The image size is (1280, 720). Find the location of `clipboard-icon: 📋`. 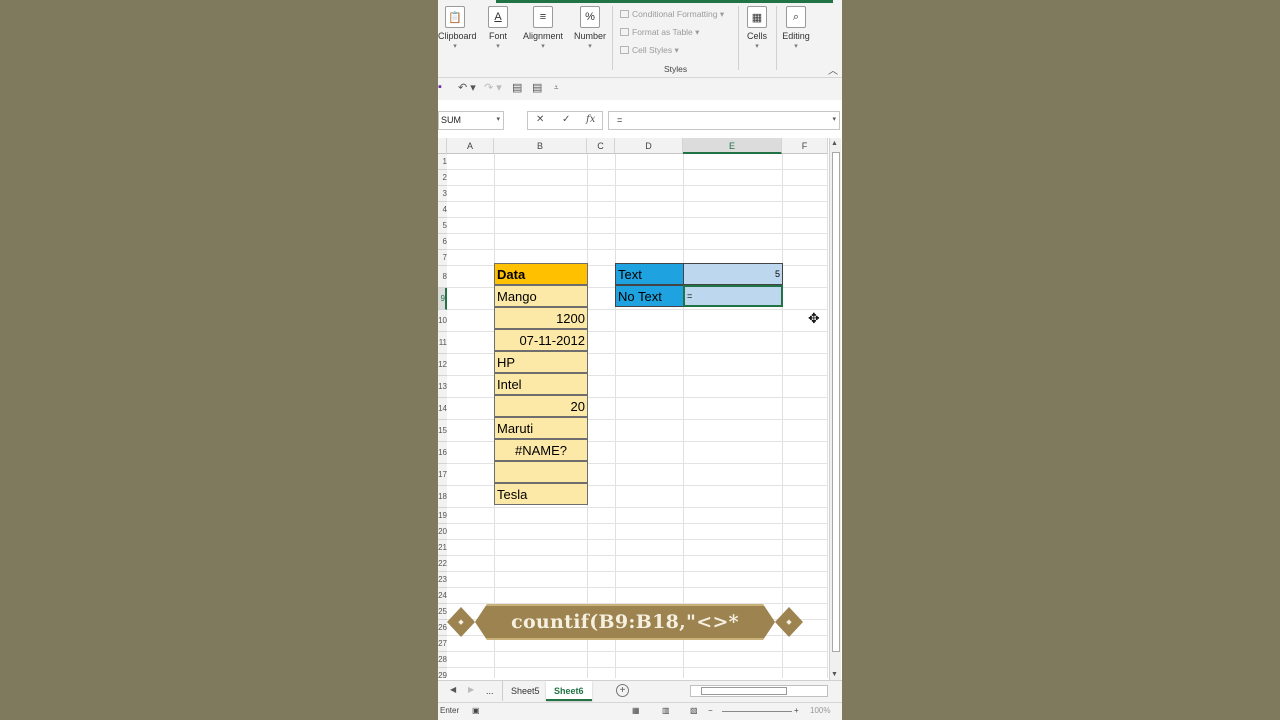

clipboard-icon: 📋 is located at coordinates (455, 17).